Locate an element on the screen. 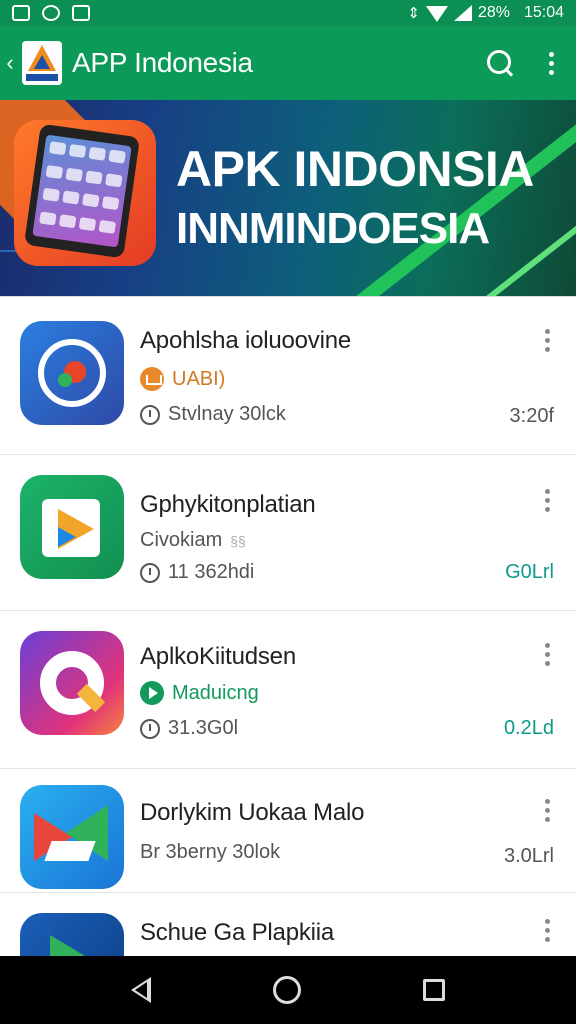 This screenshot has width=576, height=1024. meta-label: Br 3berny 30lok is located at coordinates (210, 852).